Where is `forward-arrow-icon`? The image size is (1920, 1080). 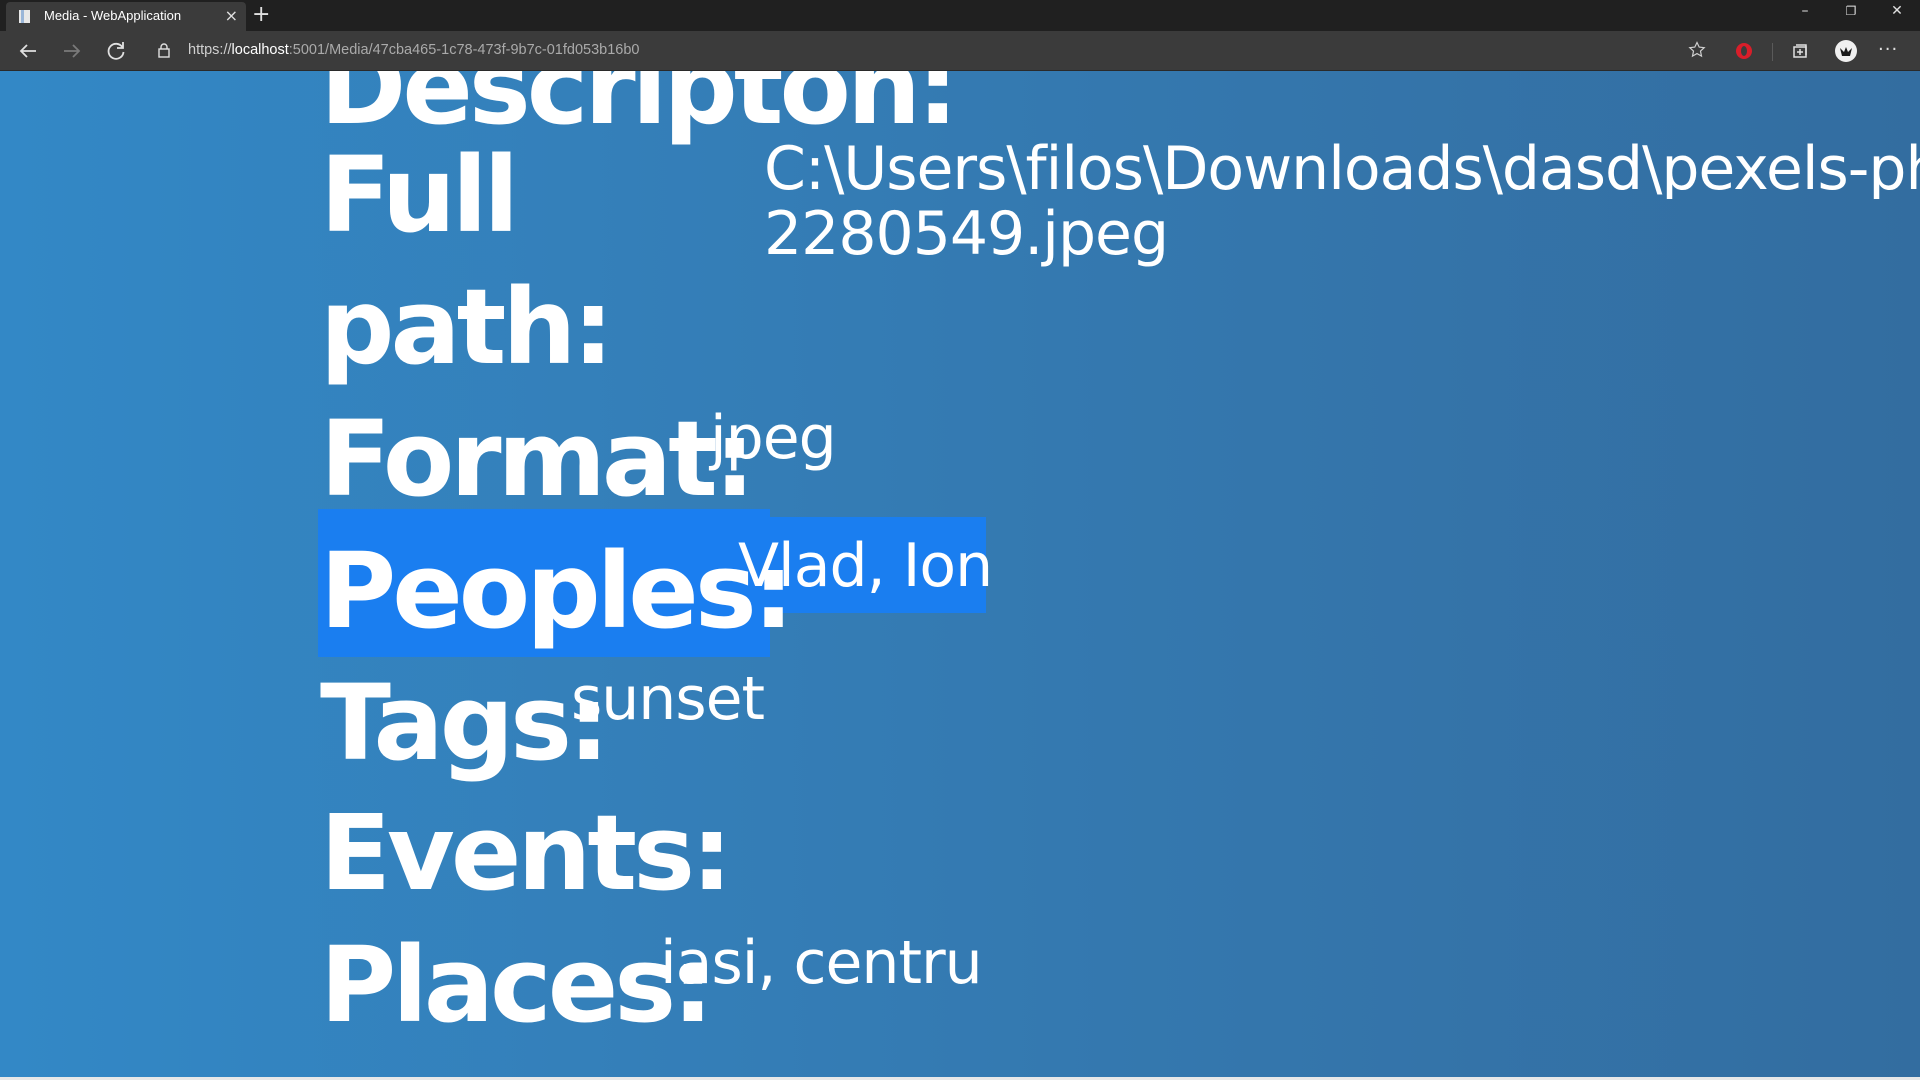 forward-arrow-icon is located at coordinates (72, 51).